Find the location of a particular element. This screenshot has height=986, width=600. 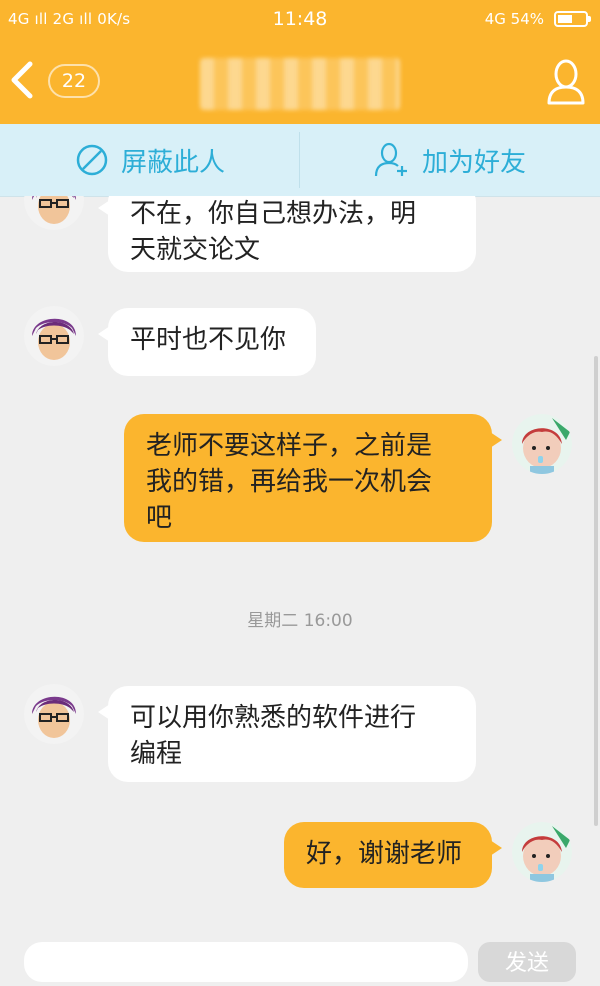

chat-scrollbar is located at coordinates (596, 591).